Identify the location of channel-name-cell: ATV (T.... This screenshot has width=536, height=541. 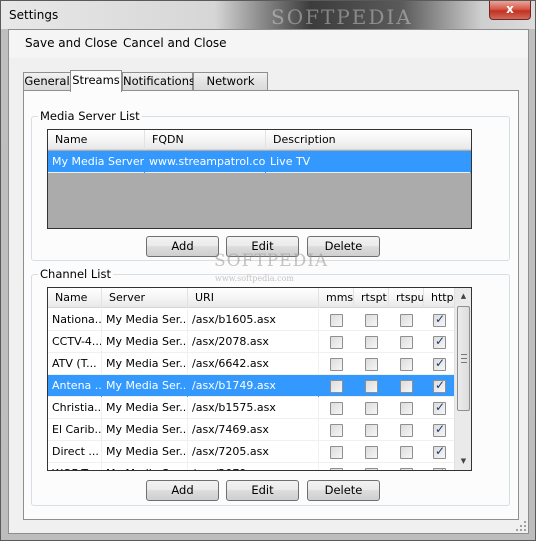
(75, 364).